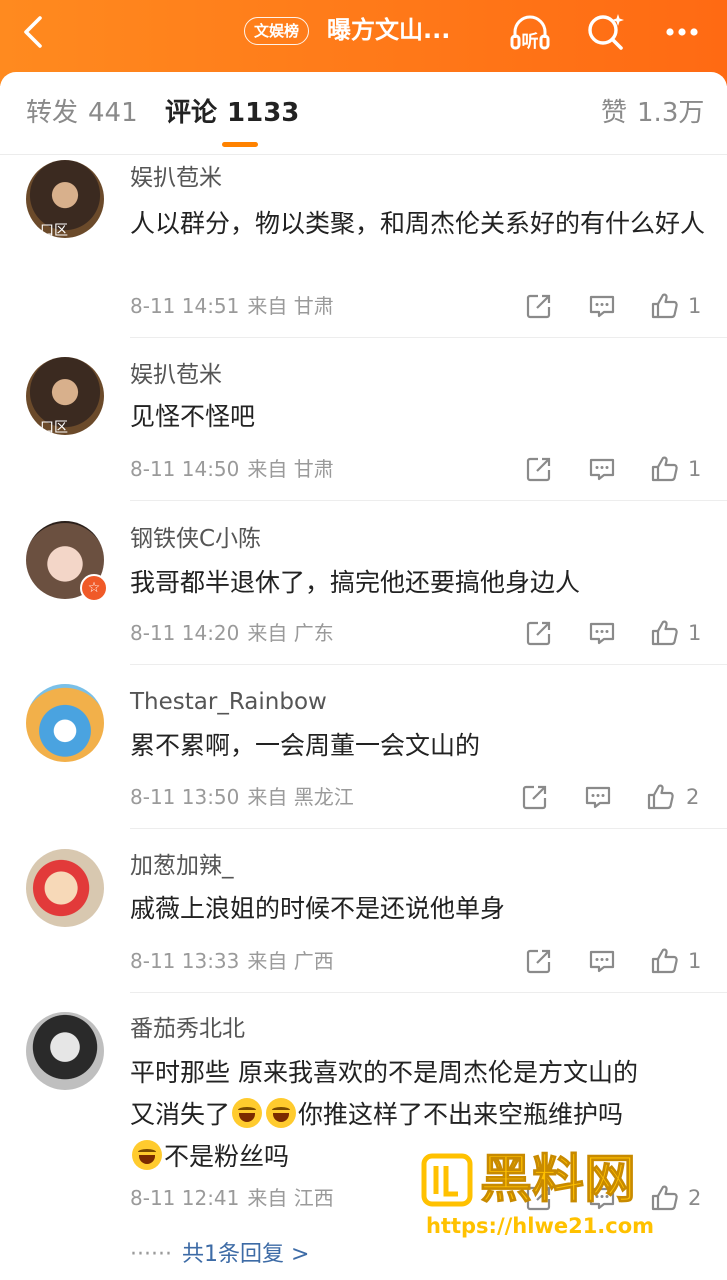 The height and width of the screenshot is (1280, 727). Describe the element at coordinates (185, 633) in the screenshot. I see `comment-time: 8-11 14:20` at that location.